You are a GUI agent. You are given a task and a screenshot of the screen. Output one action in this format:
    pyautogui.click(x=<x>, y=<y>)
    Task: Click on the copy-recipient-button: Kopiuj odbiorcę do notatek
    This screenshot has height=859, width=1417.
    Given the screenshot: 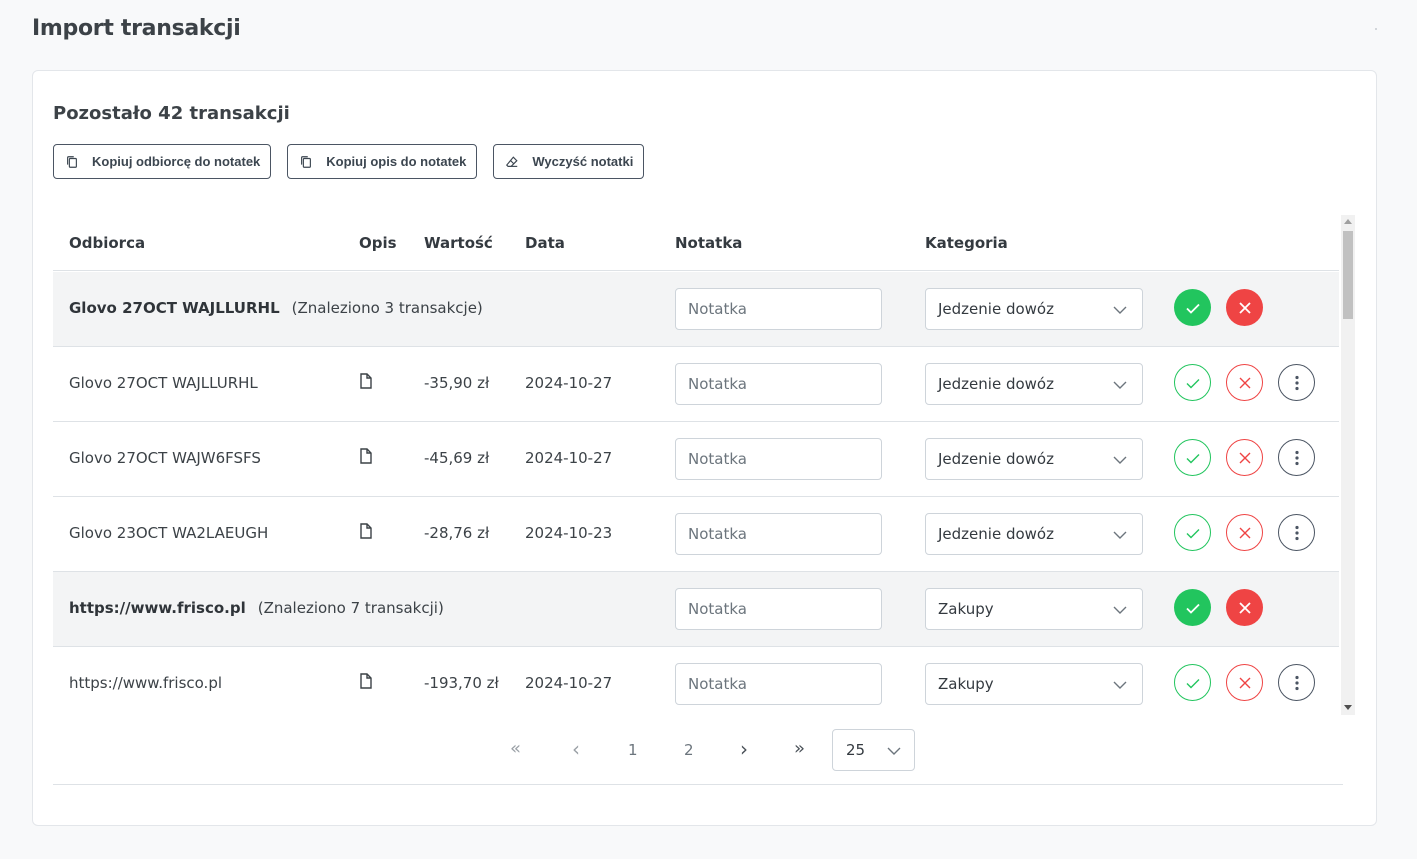 What is the action you would take?
    pyautogui.click(x=162, y=161)
    